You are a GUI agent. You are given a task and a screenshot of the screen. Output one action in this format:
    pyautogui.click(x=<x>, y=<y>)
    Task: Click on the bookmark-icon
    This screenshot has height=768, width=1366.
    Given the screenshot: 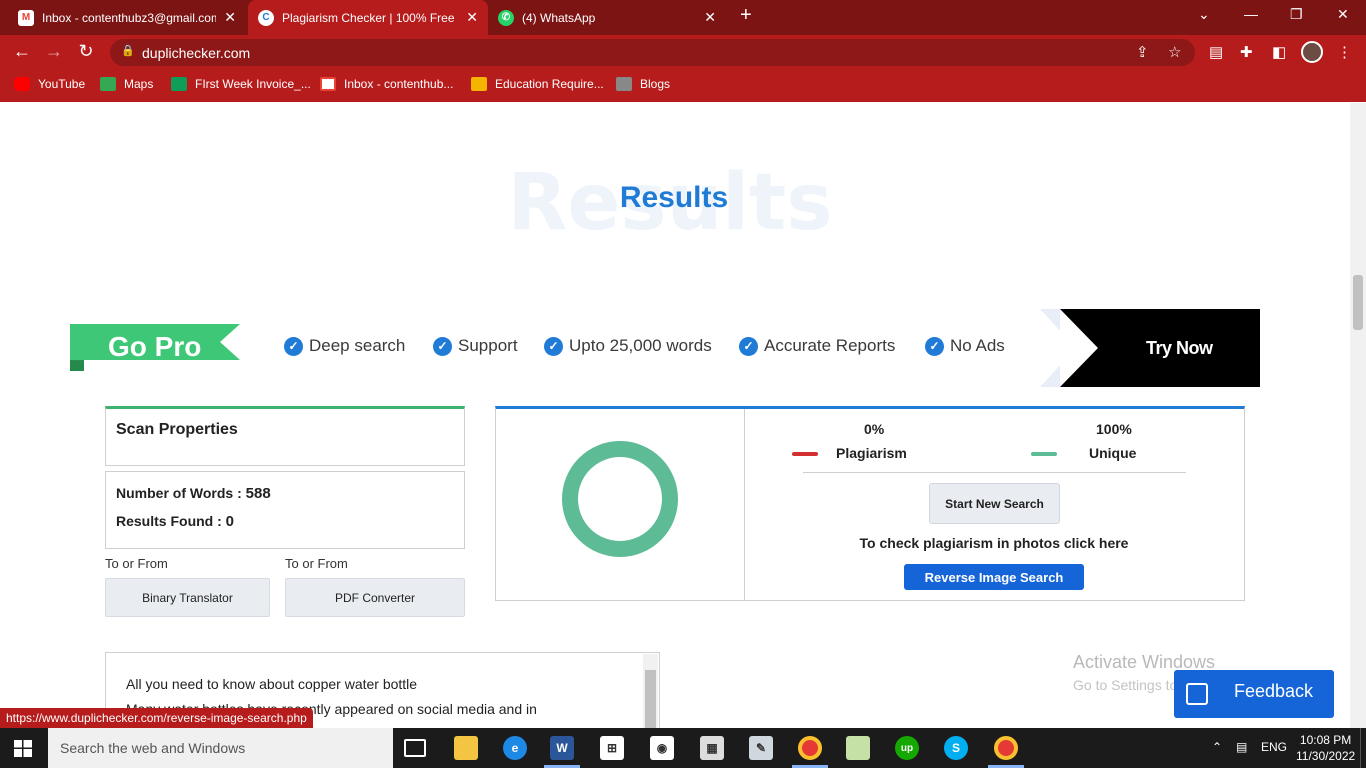 What is the action you would take?
    pyautogui.click(x=479, y=84)
    